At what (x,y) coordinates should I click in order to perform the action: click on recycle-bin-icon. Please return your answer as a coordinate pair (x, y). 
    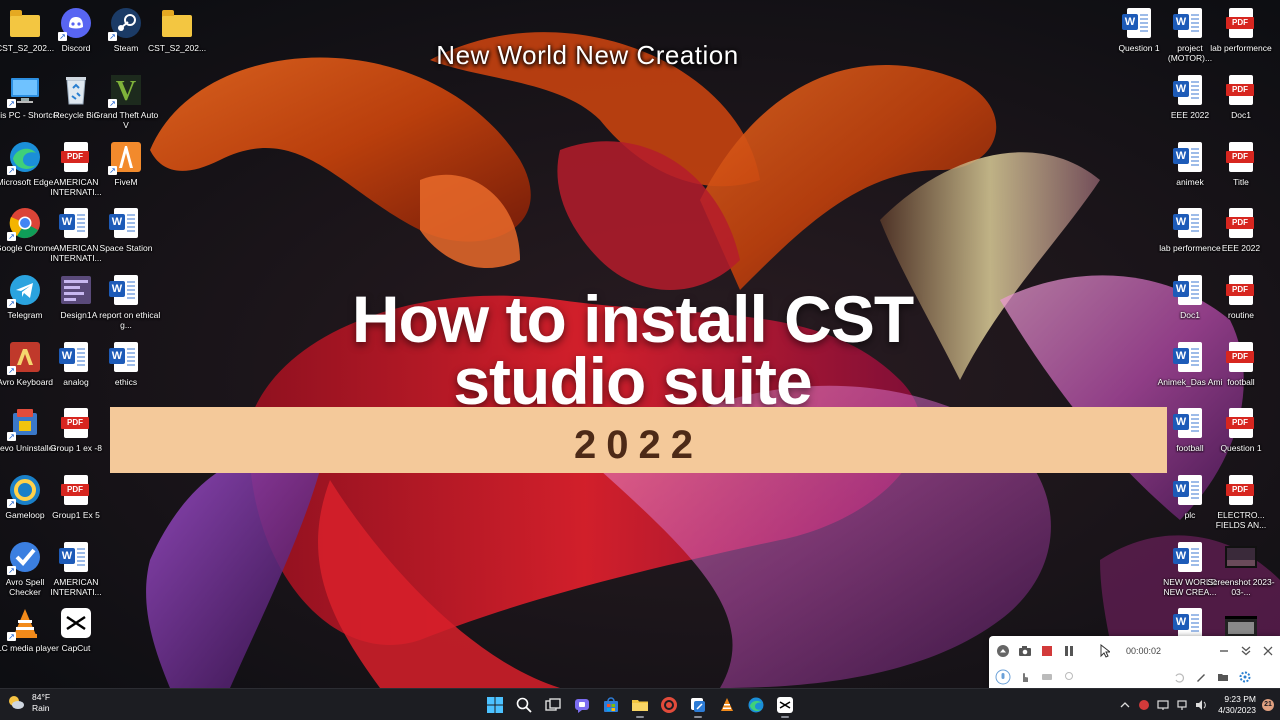
    Looking at the image, I should click on (76, 91).